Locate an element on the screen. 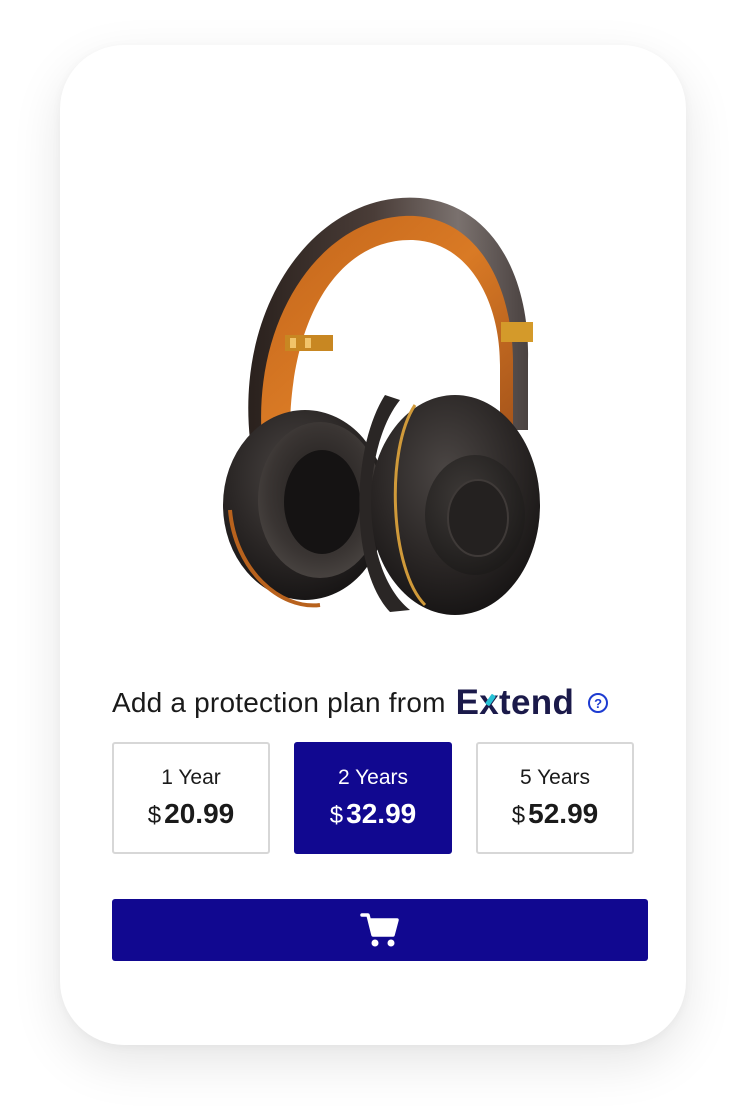  shopping-cart-icon is located at coordinates (379, 930).